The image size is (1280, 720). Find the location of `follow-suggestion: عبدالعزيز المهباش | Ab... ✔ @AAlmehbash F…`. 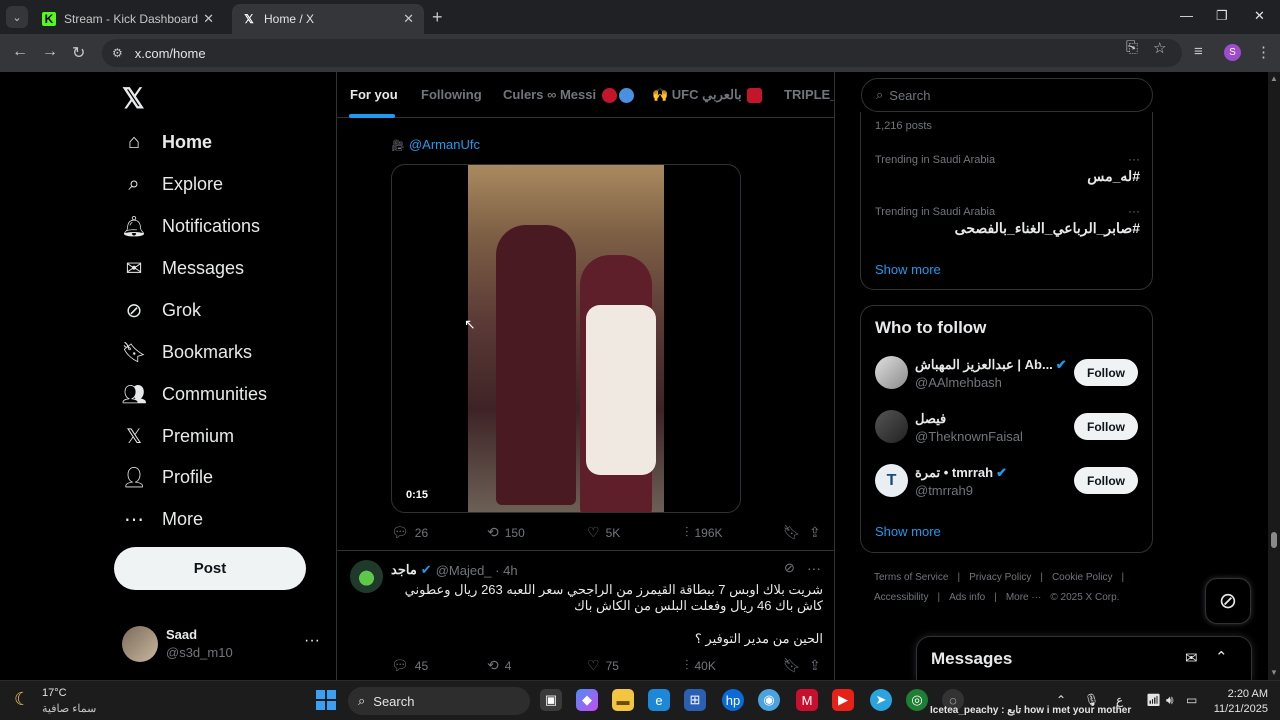

follow-suggestion: عبدالعزيز المهباش | Ab... ✔ @AAlmehbash F… is located at coordinates (1010, 374).